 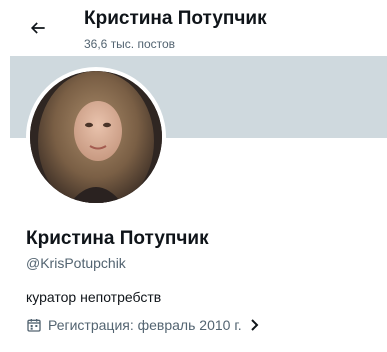 What do you see at coordinates (94, 297) in the screenshot?
I see `profile-bio: куратор непотребств` at bounding box center [94, 297].